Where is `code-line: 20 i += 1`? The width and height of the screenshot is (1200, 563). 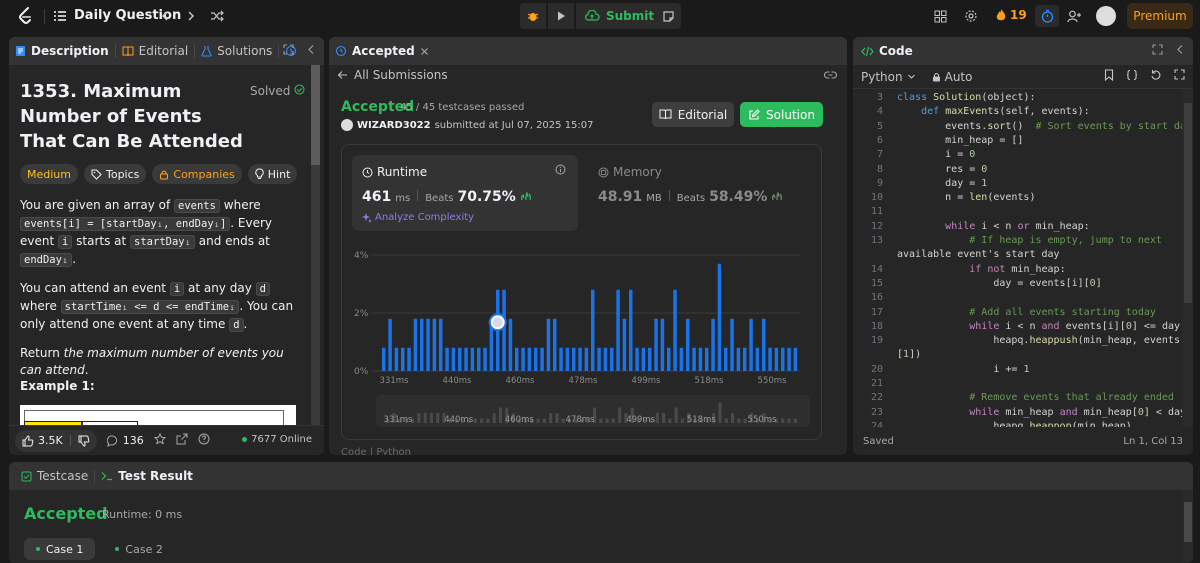 code-line: 20 i += 1 is located at coordinates (1023, 371).